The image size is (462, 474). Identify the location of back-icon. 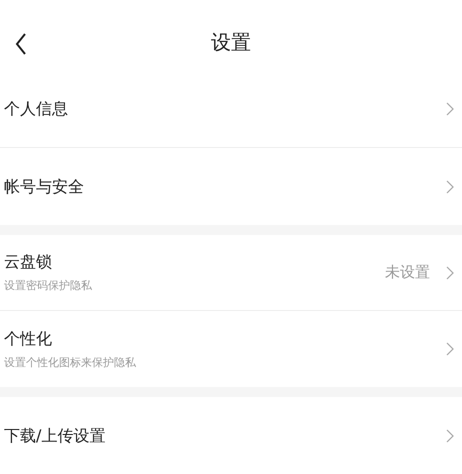
(21, 43).